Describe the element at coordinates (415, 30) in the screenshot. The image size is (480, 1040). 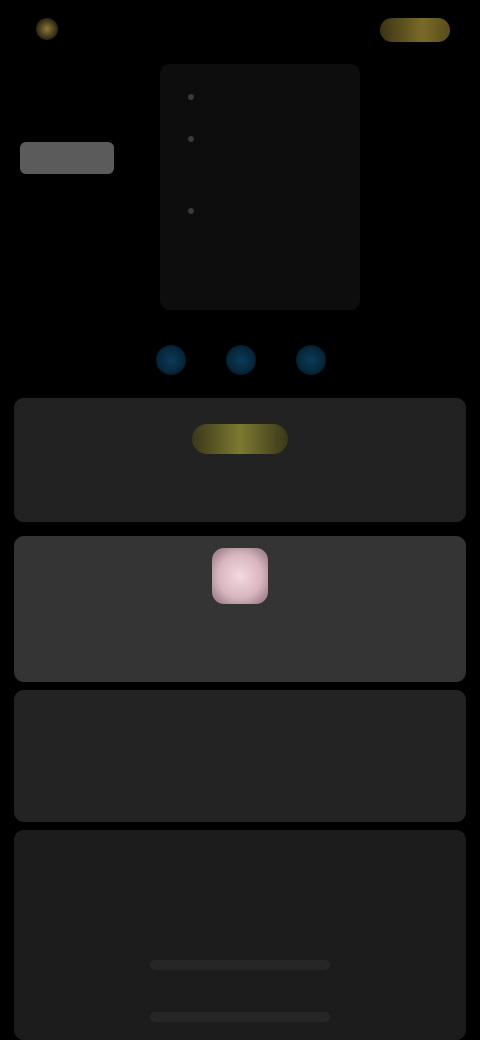
I see `connect-button` at that location.